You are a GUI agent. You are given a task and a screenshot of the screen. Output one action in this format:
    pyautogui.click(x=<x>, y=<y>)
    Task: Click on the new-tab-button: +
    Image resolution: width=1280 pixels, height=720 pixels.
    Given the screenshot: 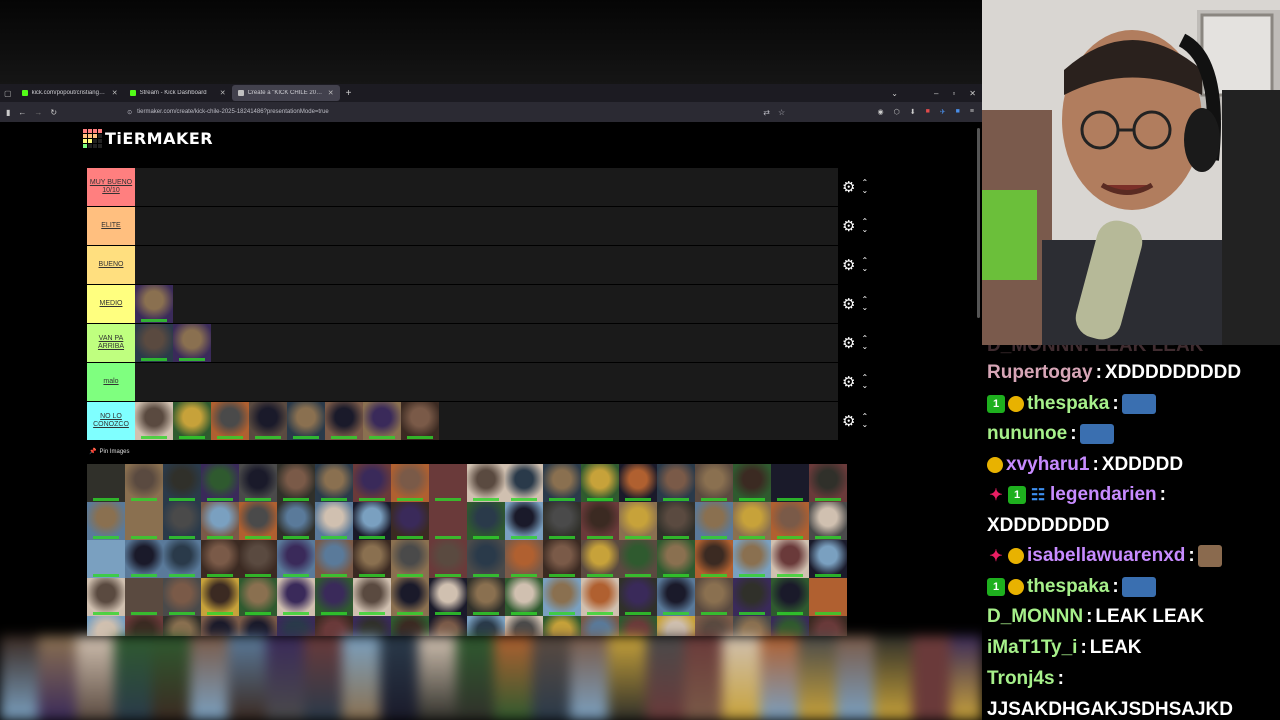 What is the action you would take?
    pyautogui.click(x=349, y=93)
    